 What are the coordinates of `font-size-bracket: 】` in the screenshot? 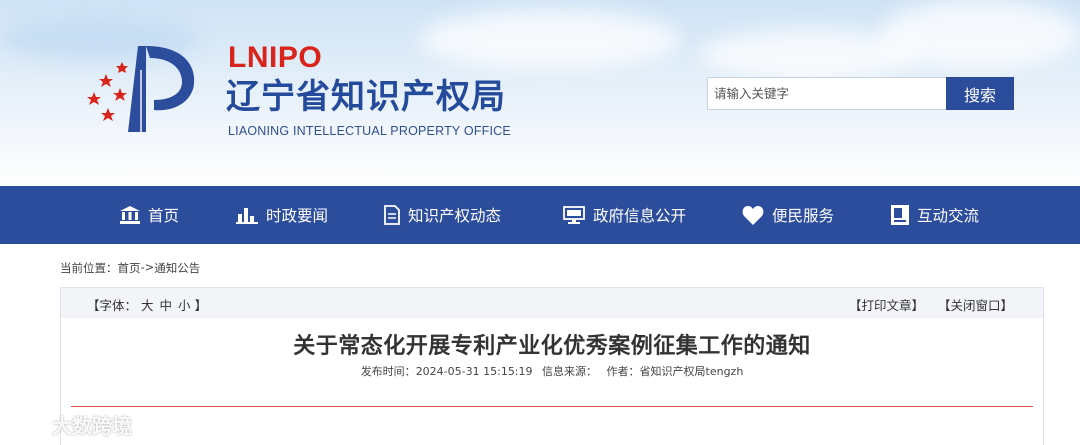 It's located at (201, 305).